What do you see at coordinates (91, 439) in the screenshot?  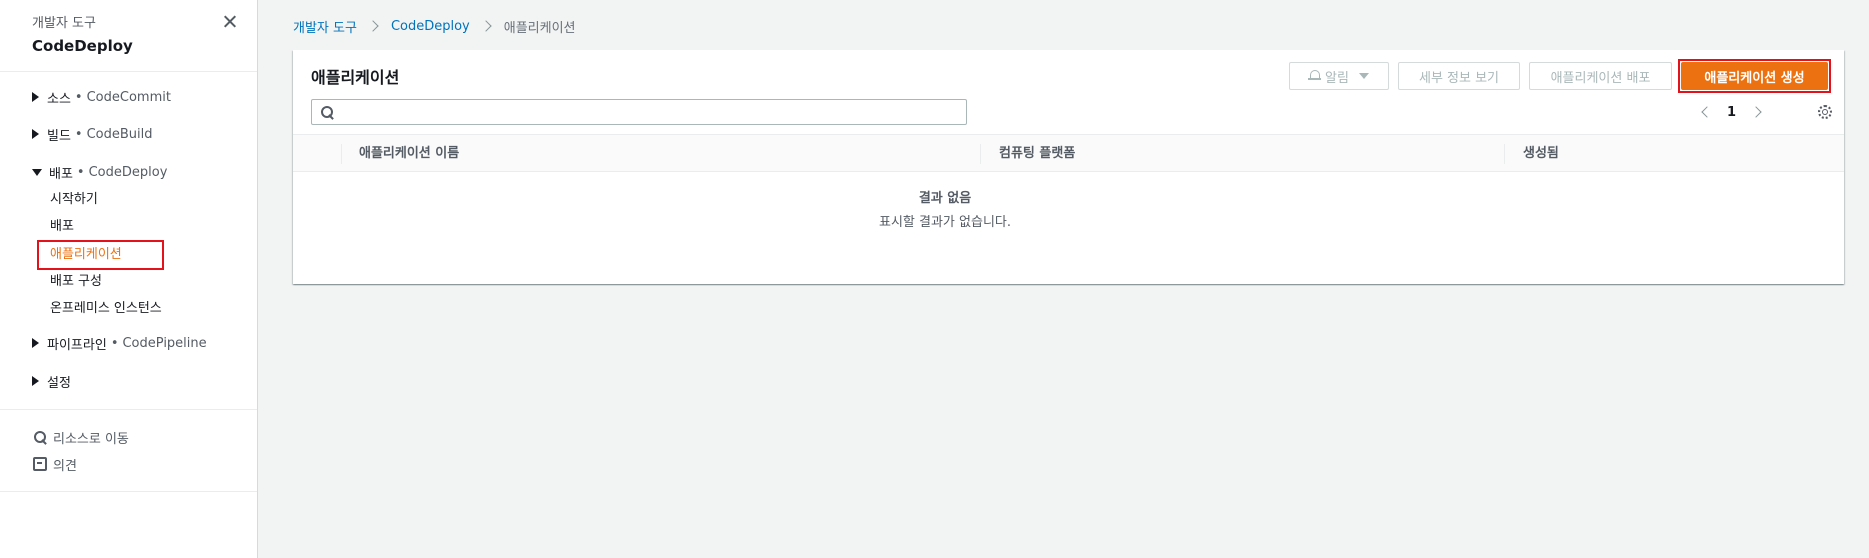 I see `go-to-resource-label: 리소스로 이동` at bounding box center [91, 439].